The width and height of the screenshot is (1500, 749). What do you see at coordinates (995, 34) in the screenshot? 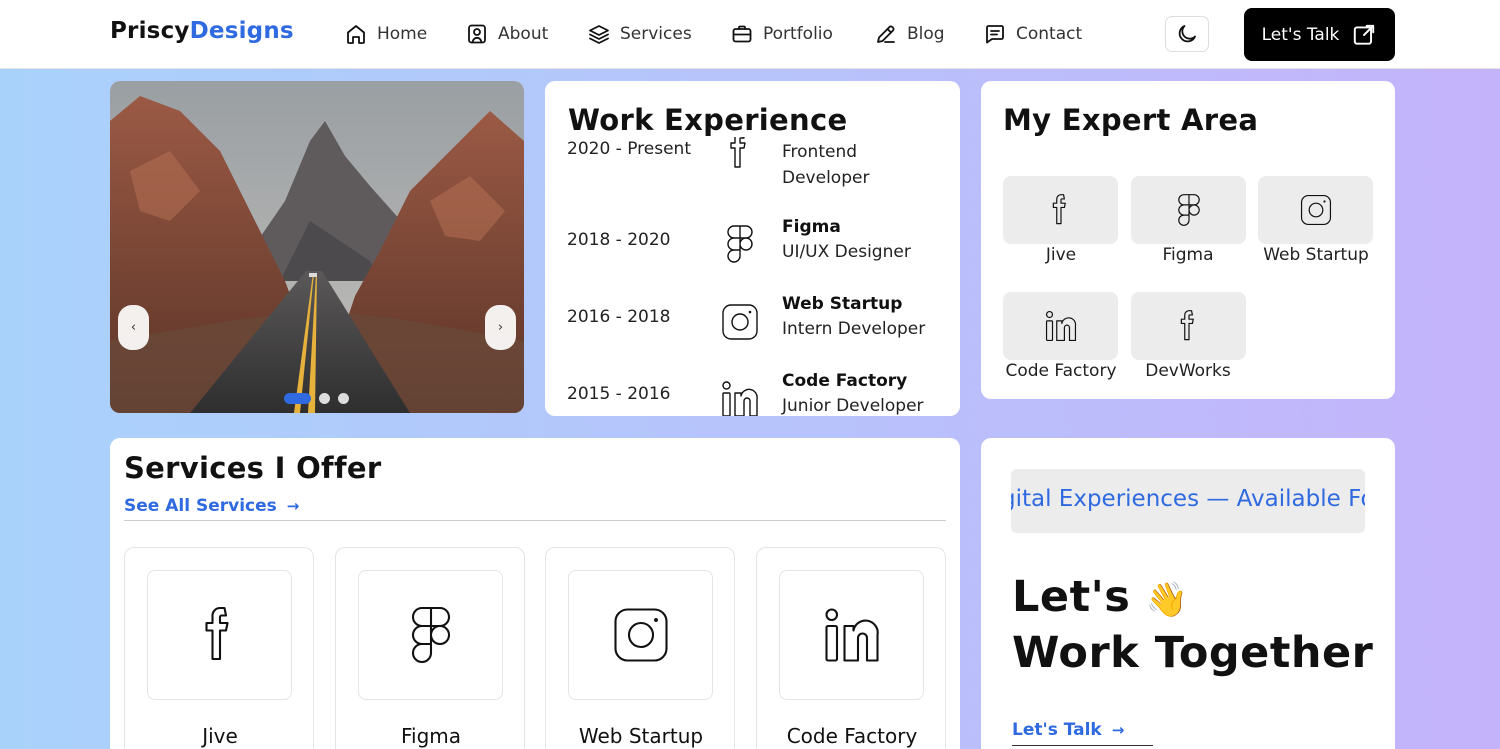
I see `chat-icon` at bounding box center [995, 34].